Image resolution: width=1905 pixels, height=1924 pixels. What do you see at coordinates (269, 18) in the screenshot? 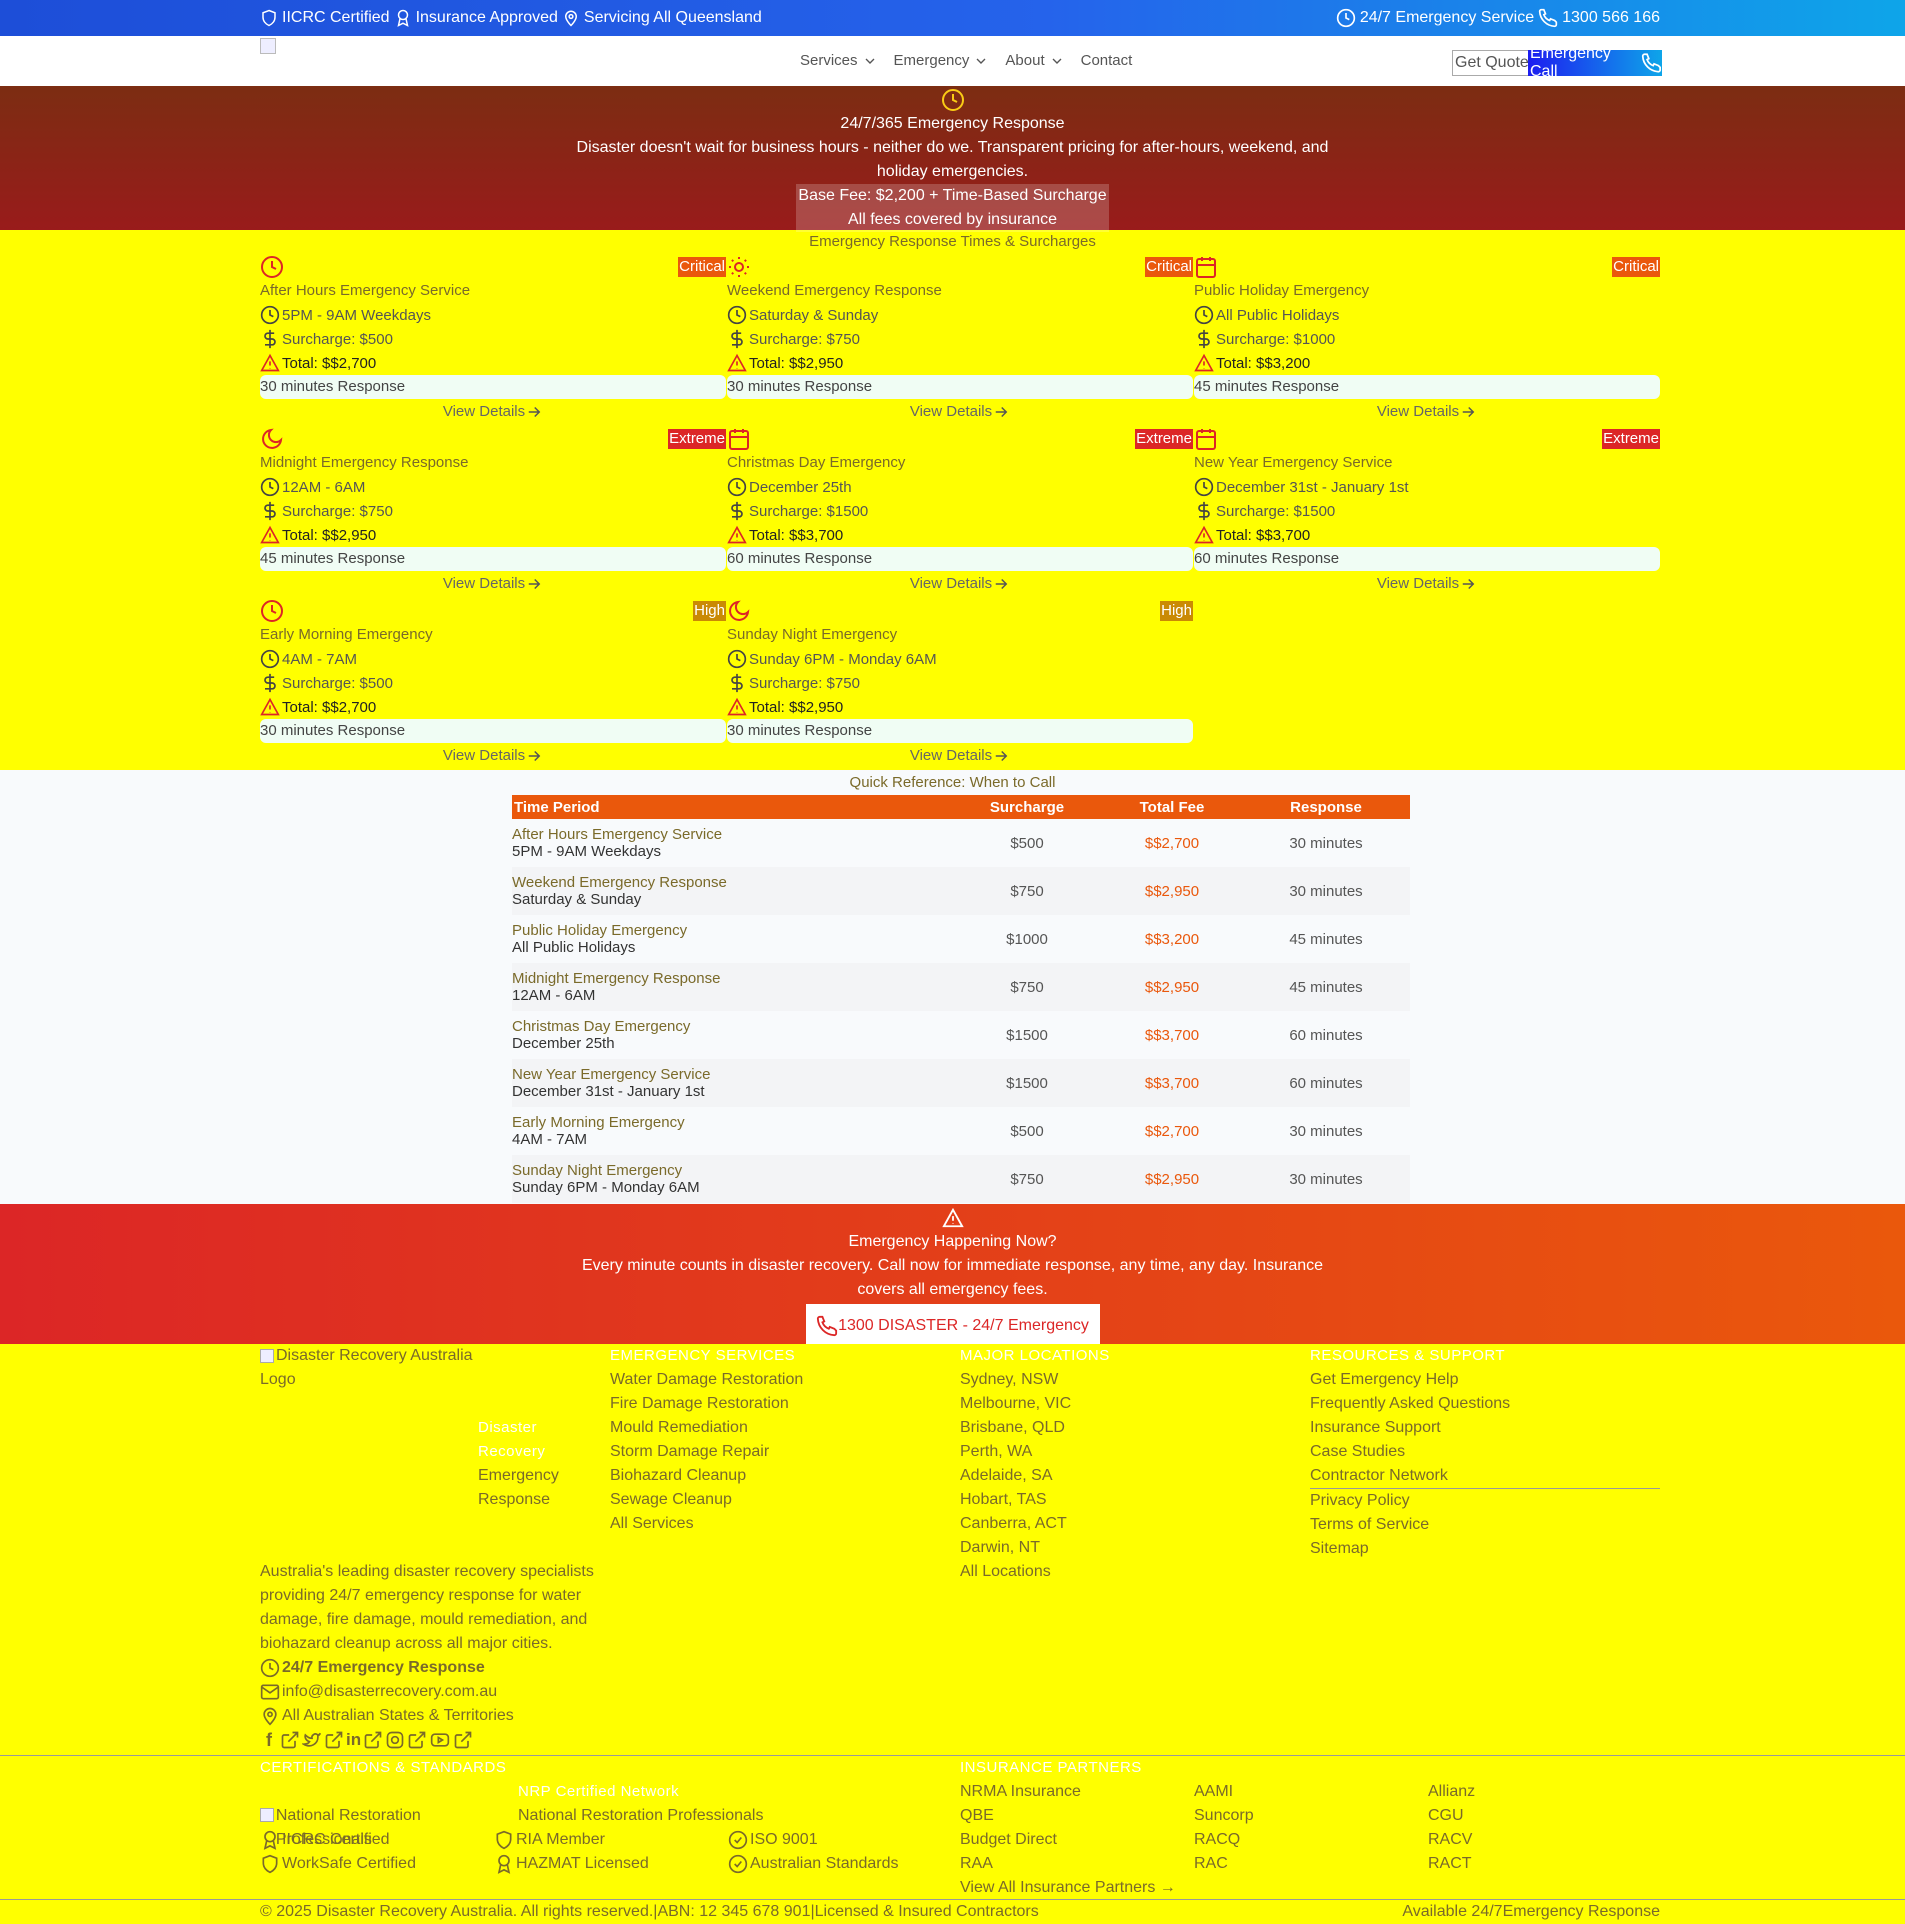
I see `shield-icon` at bounding box center [269, 18].